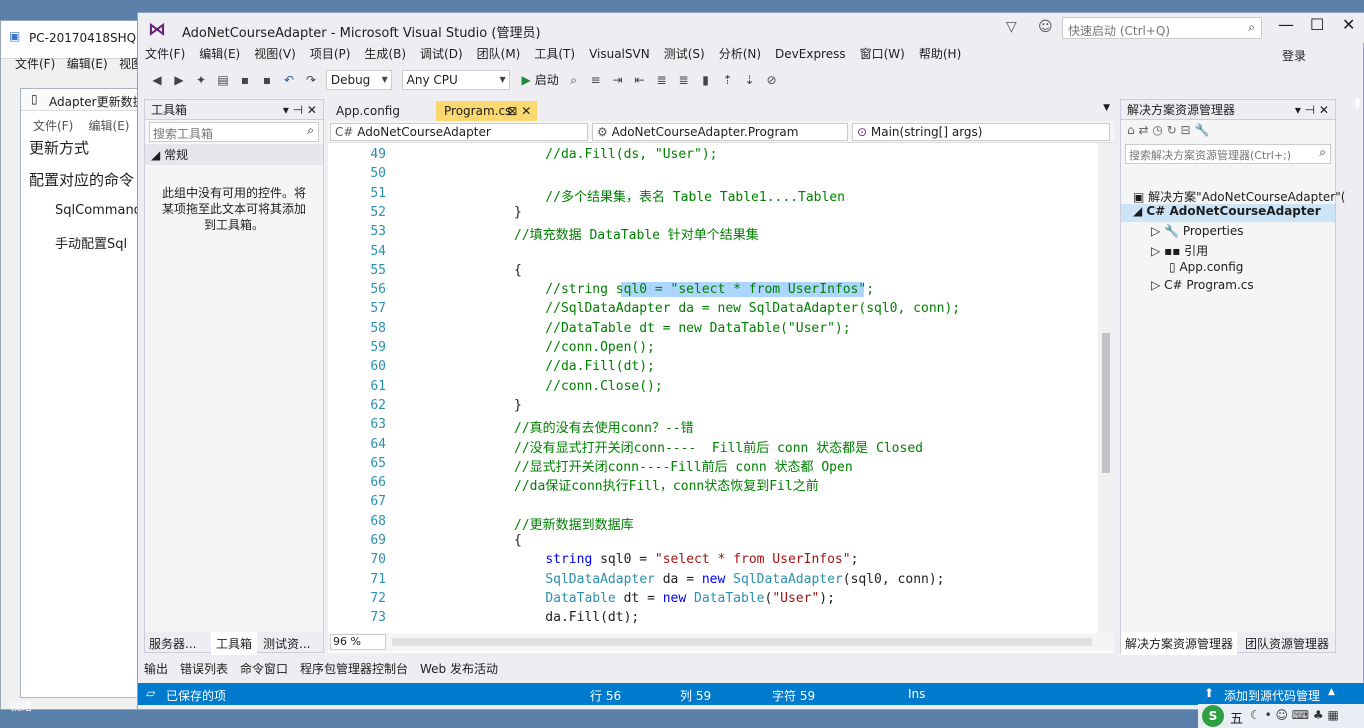 The height and width of the screenshot is (728, 1364). I want to click on vertical-scrollbar, so click(1106, 388).